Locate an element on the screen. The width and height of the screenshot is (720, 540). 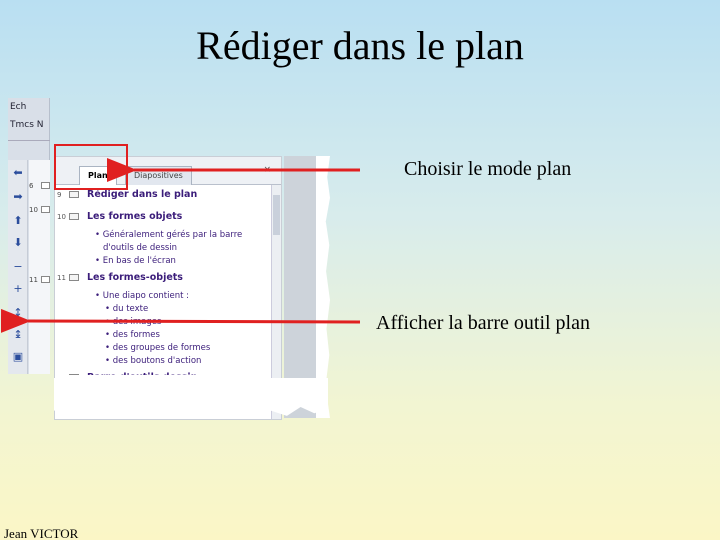
author-footer: Jean VICTOR is located at coordinates (41, 533).